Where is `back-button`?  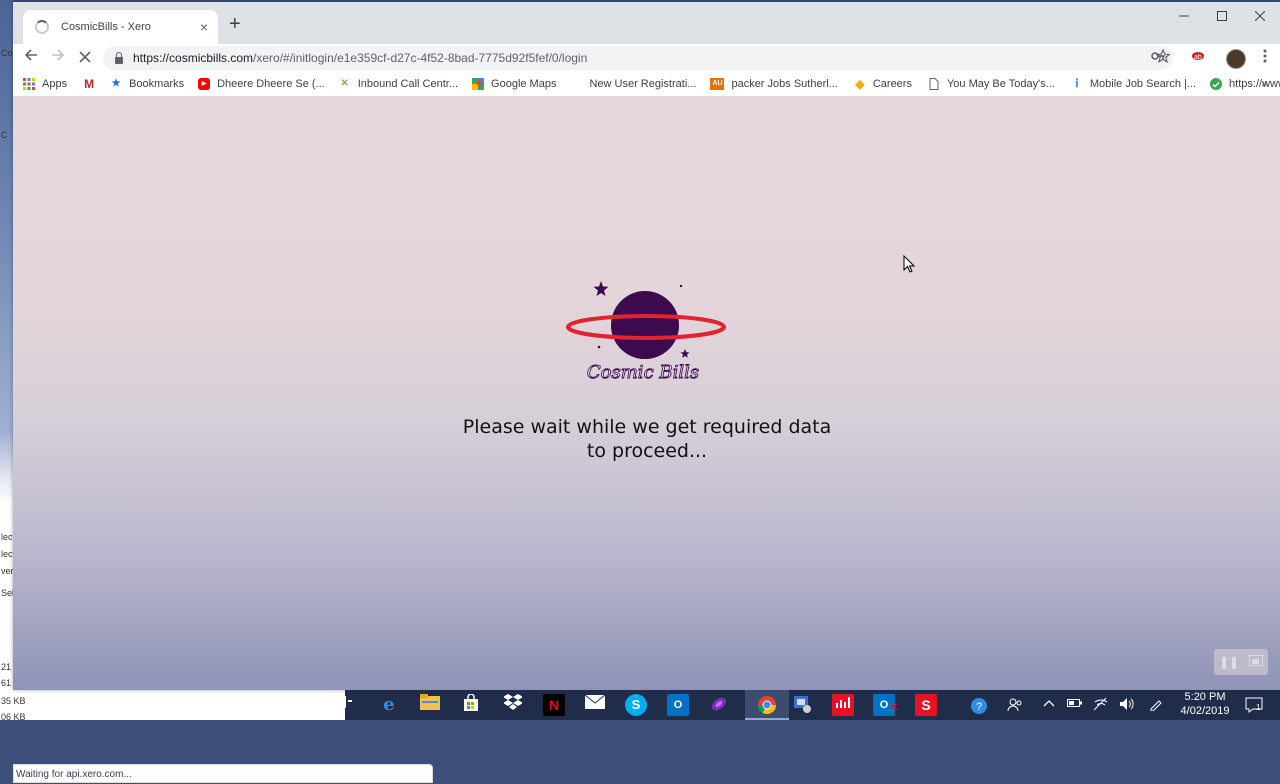
back-button is located at coordinates (31, 58).